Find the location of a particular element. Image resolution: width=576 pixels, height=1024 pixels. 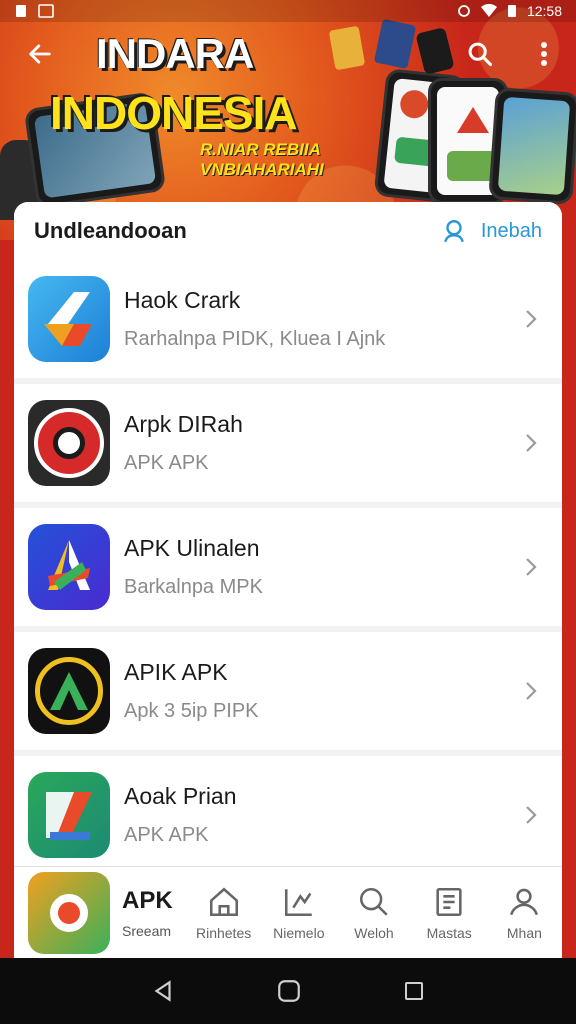

status-right: 12:58 is located at coordinates (509, 11).